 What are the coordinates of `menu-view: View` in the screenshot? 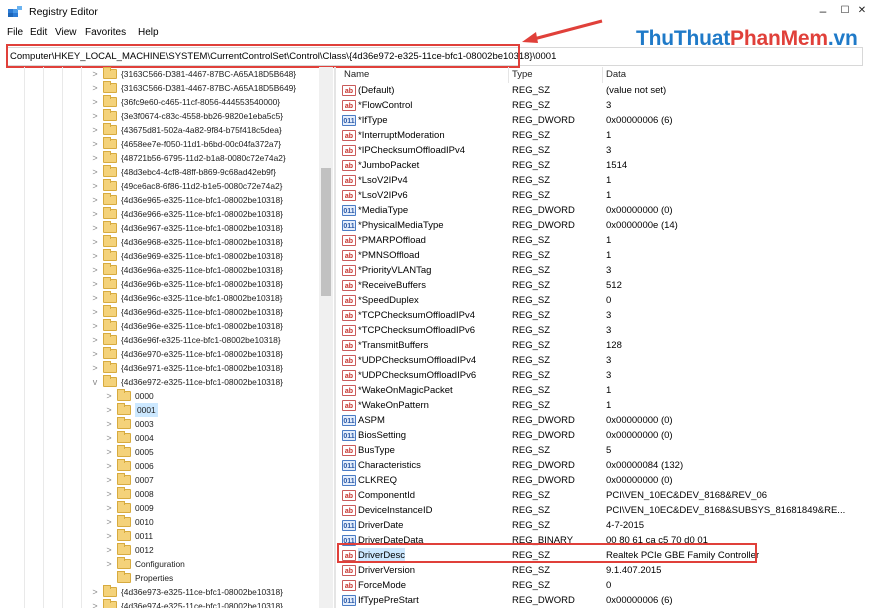 It's located at (66, 32).